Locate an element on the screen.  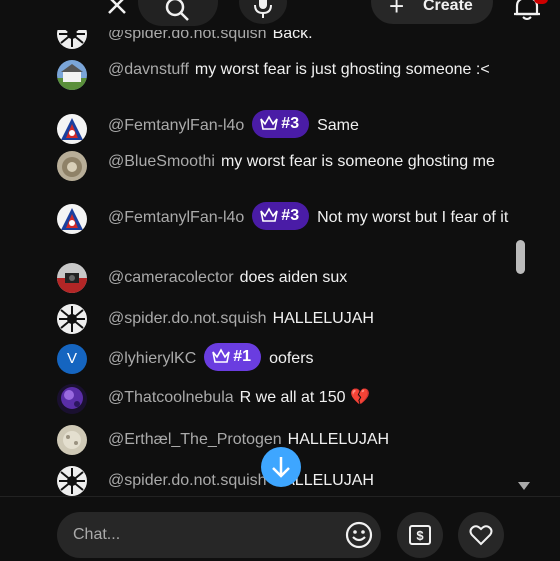
message-author: @cameracolector is located at coordinates (171, 277).